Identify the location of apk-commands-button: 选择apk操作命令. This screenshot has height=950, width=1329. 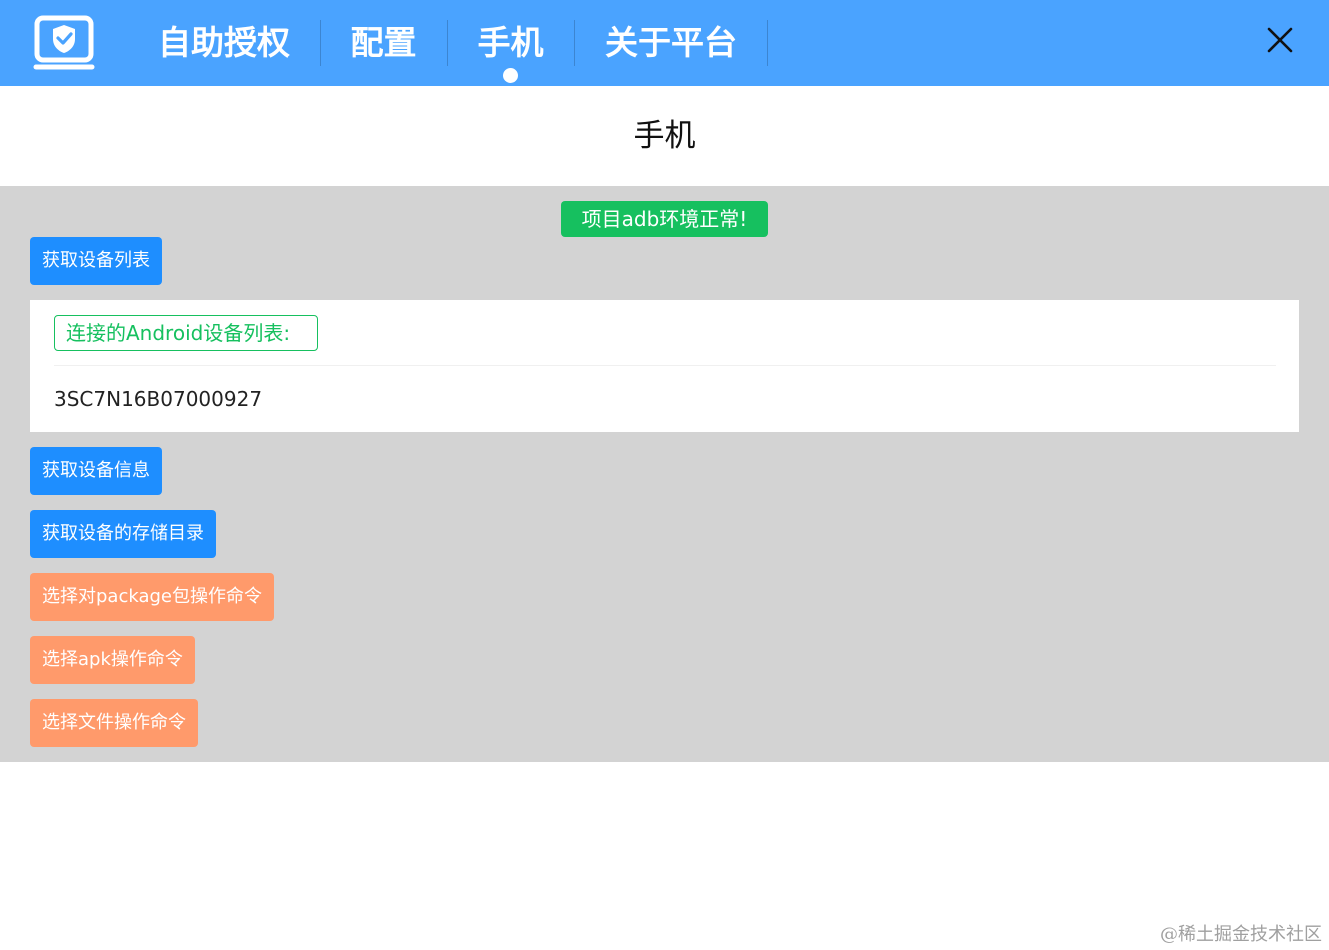
(112, 660).